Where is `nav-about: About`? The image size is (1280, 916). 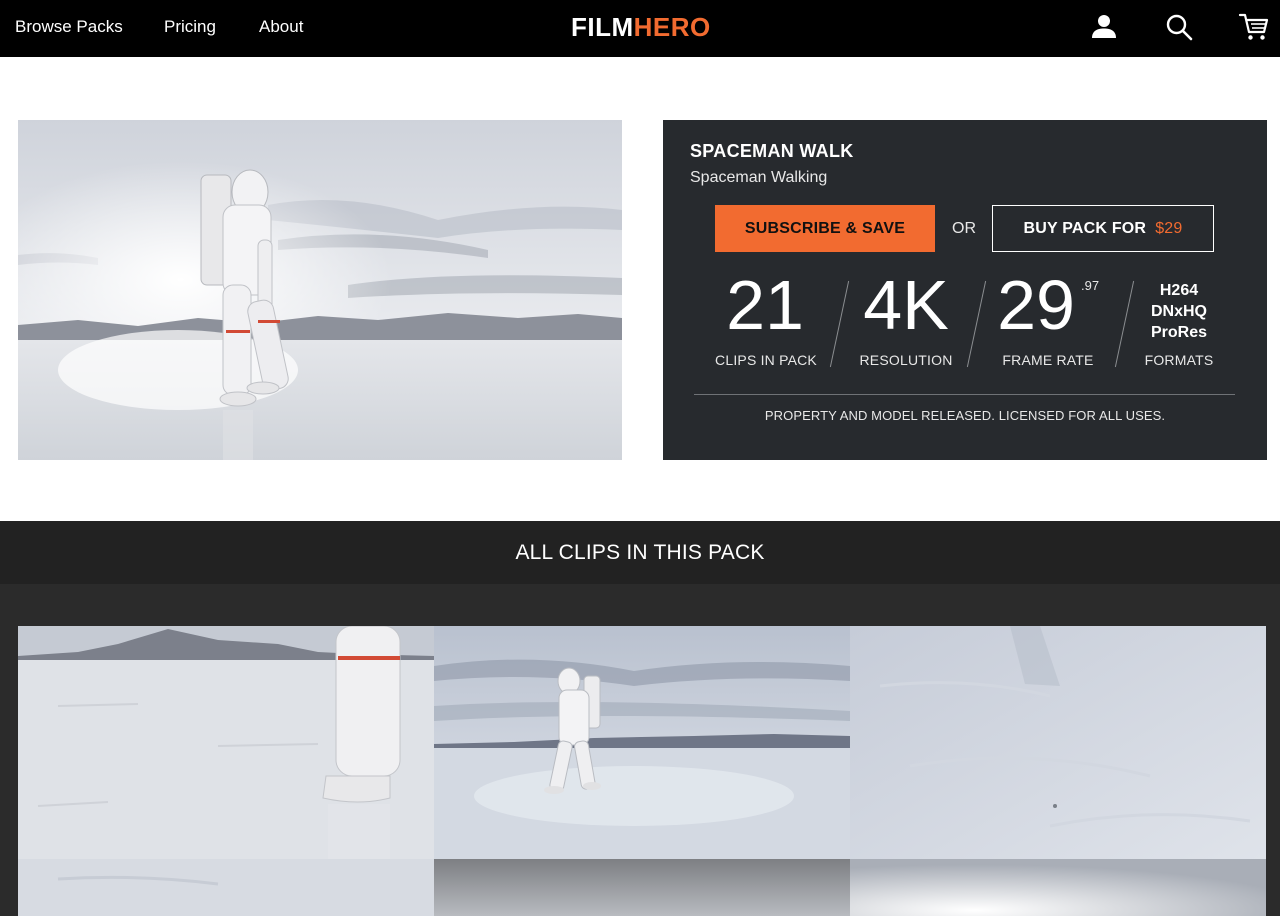
nav-about: About is located at coordinates (281, 27).